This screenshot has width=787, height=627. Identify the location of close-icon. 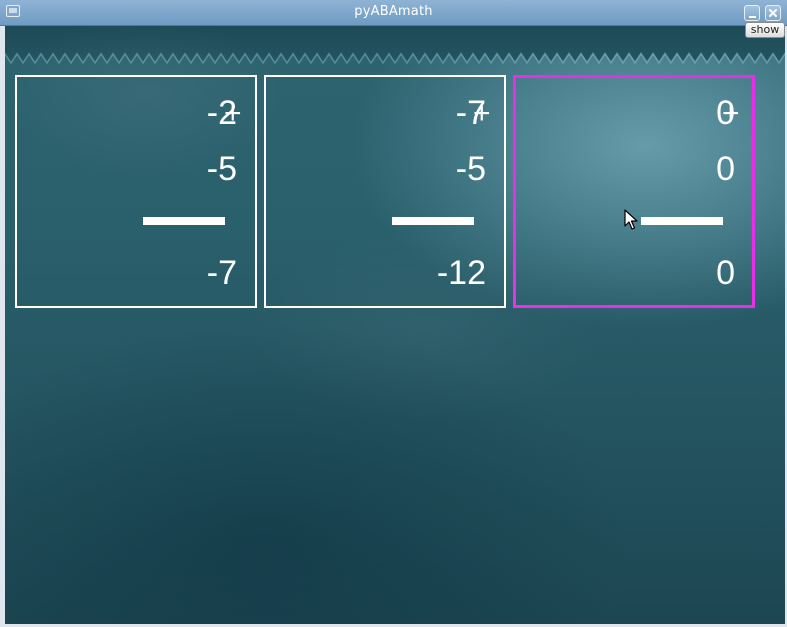
(773, 13).